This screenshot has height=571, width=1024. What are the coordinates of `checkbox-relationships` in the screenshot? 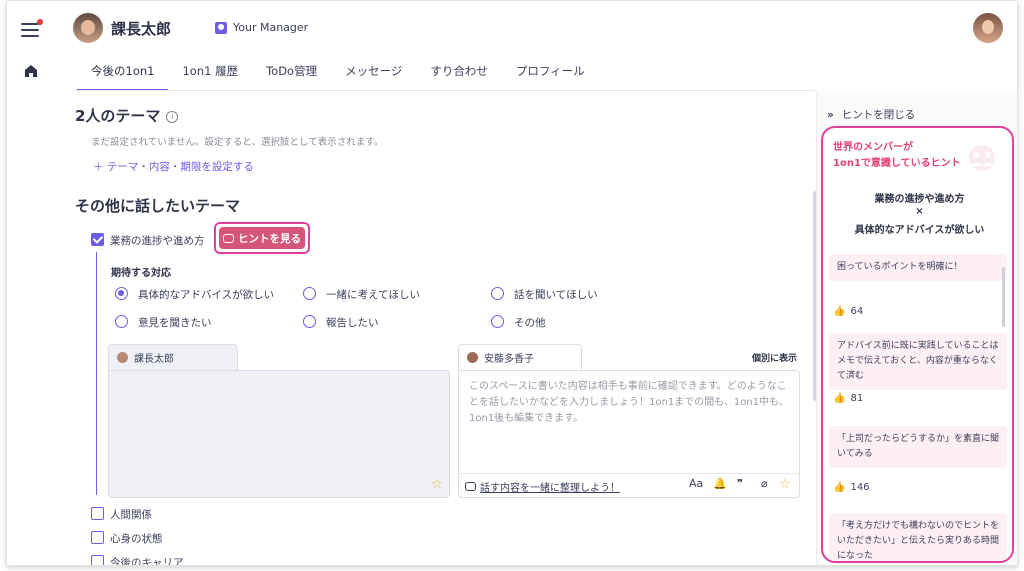 It's located at (97, 513).